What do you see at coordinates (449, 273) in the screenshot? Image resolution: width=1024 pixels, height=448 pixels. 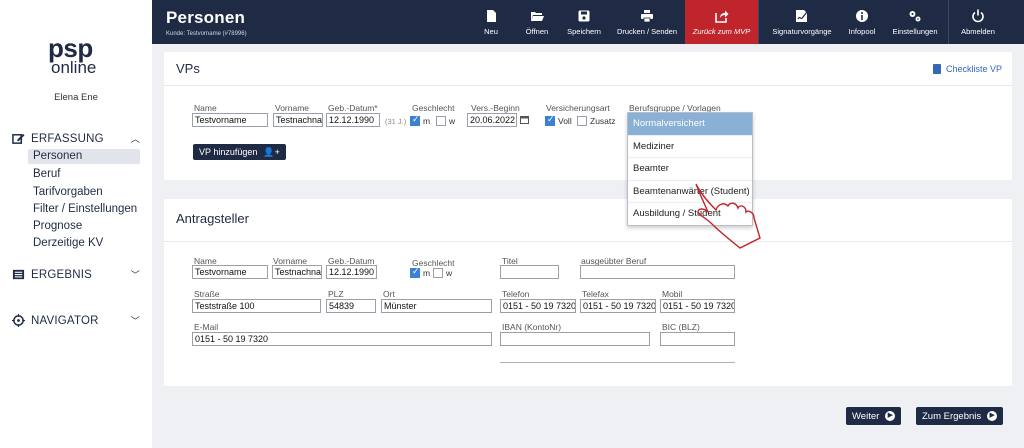 I see `as-gender-w-label: w` at bounding box center [449, 273].